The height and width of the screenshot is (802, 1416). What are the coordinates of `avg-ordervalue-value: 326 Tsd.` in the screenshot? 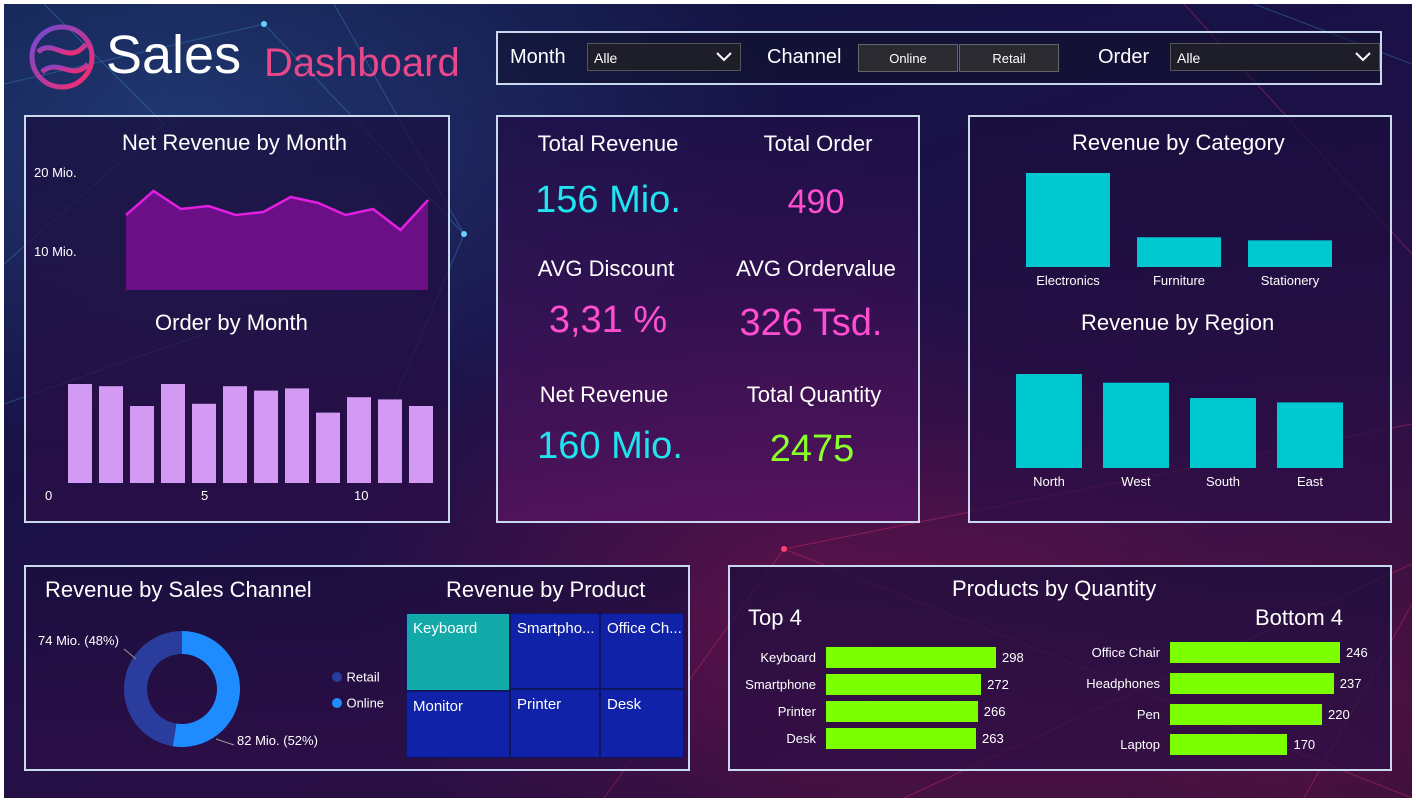 It's located at (811, 323).